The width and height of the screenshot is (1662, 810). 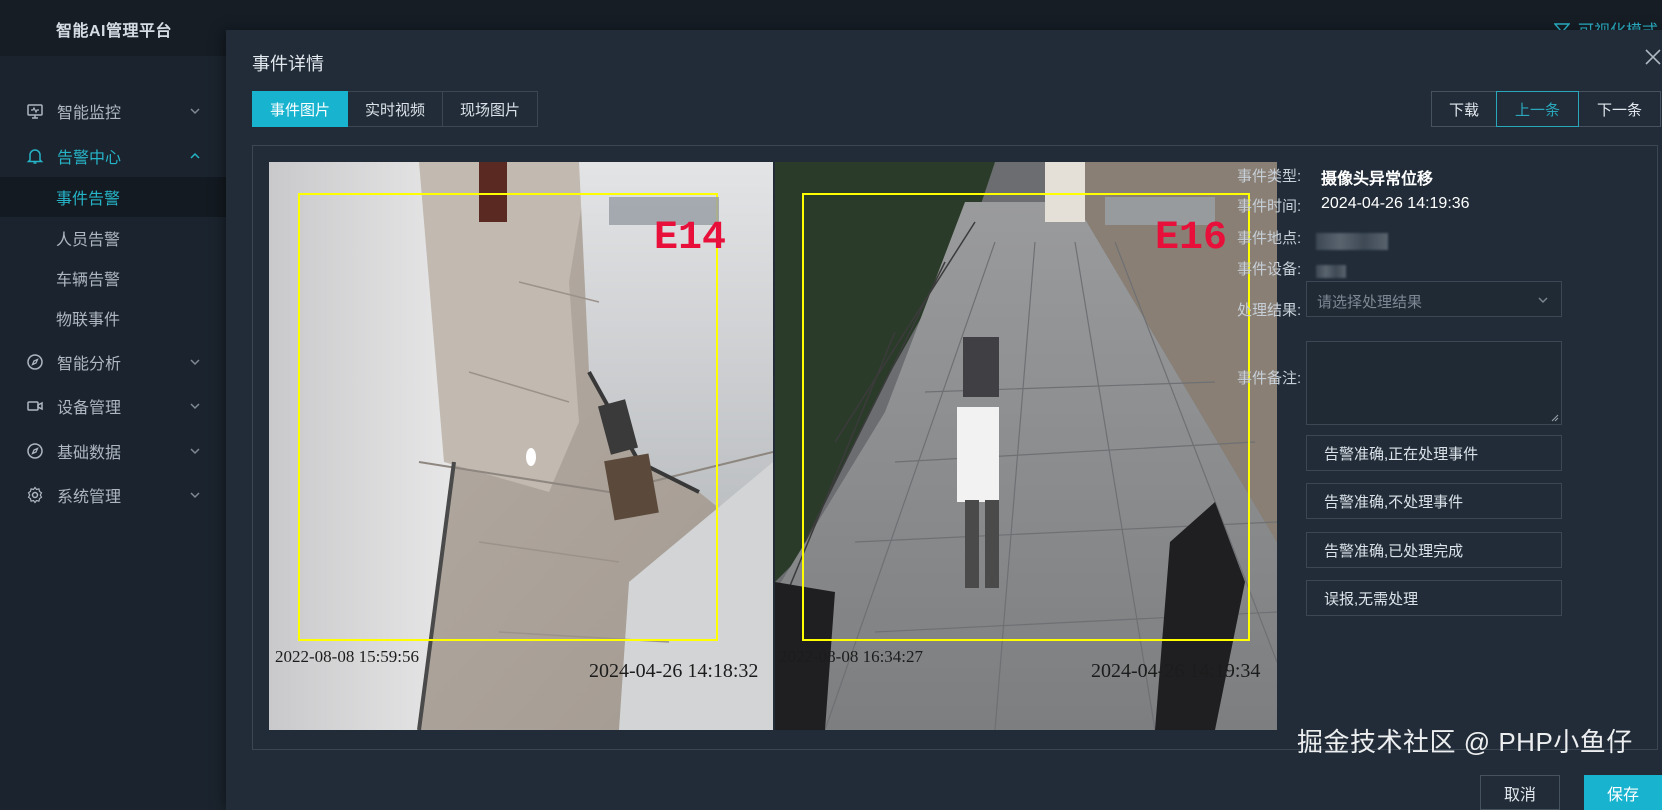 I want to click on confirm-completed-button: 告警准确,已处理完成, so click(x=1434, y=550).